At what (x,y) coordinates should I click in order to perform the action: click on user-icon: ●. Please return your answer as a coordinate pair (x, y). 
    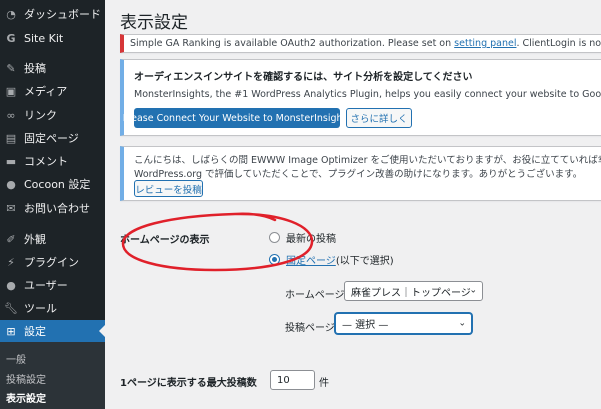
    Looking at the image, I should click on (11, 285).